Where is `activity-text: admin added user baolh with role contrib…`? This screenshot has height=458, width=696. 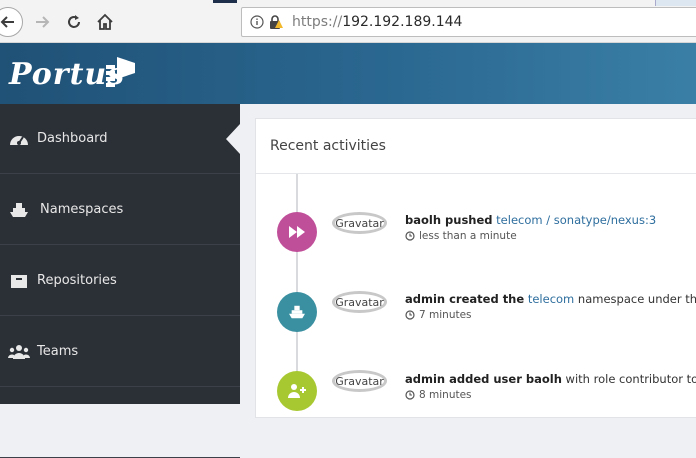
activity-text: admin added user baolh with role contrib… is located at coordinates (550, 379).